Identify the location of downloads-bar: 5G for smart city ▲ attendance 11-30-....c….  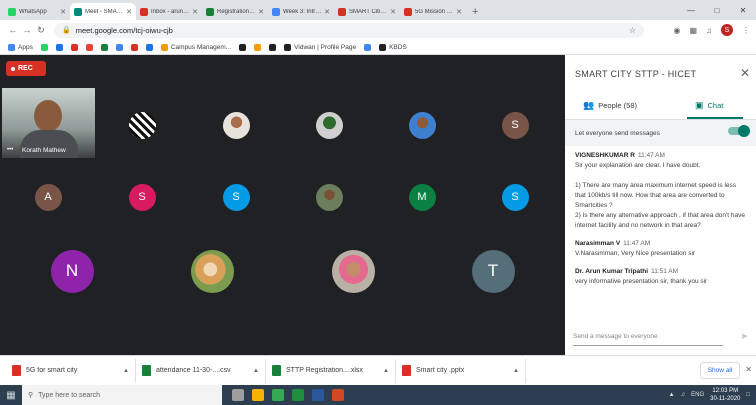
(378, 370).